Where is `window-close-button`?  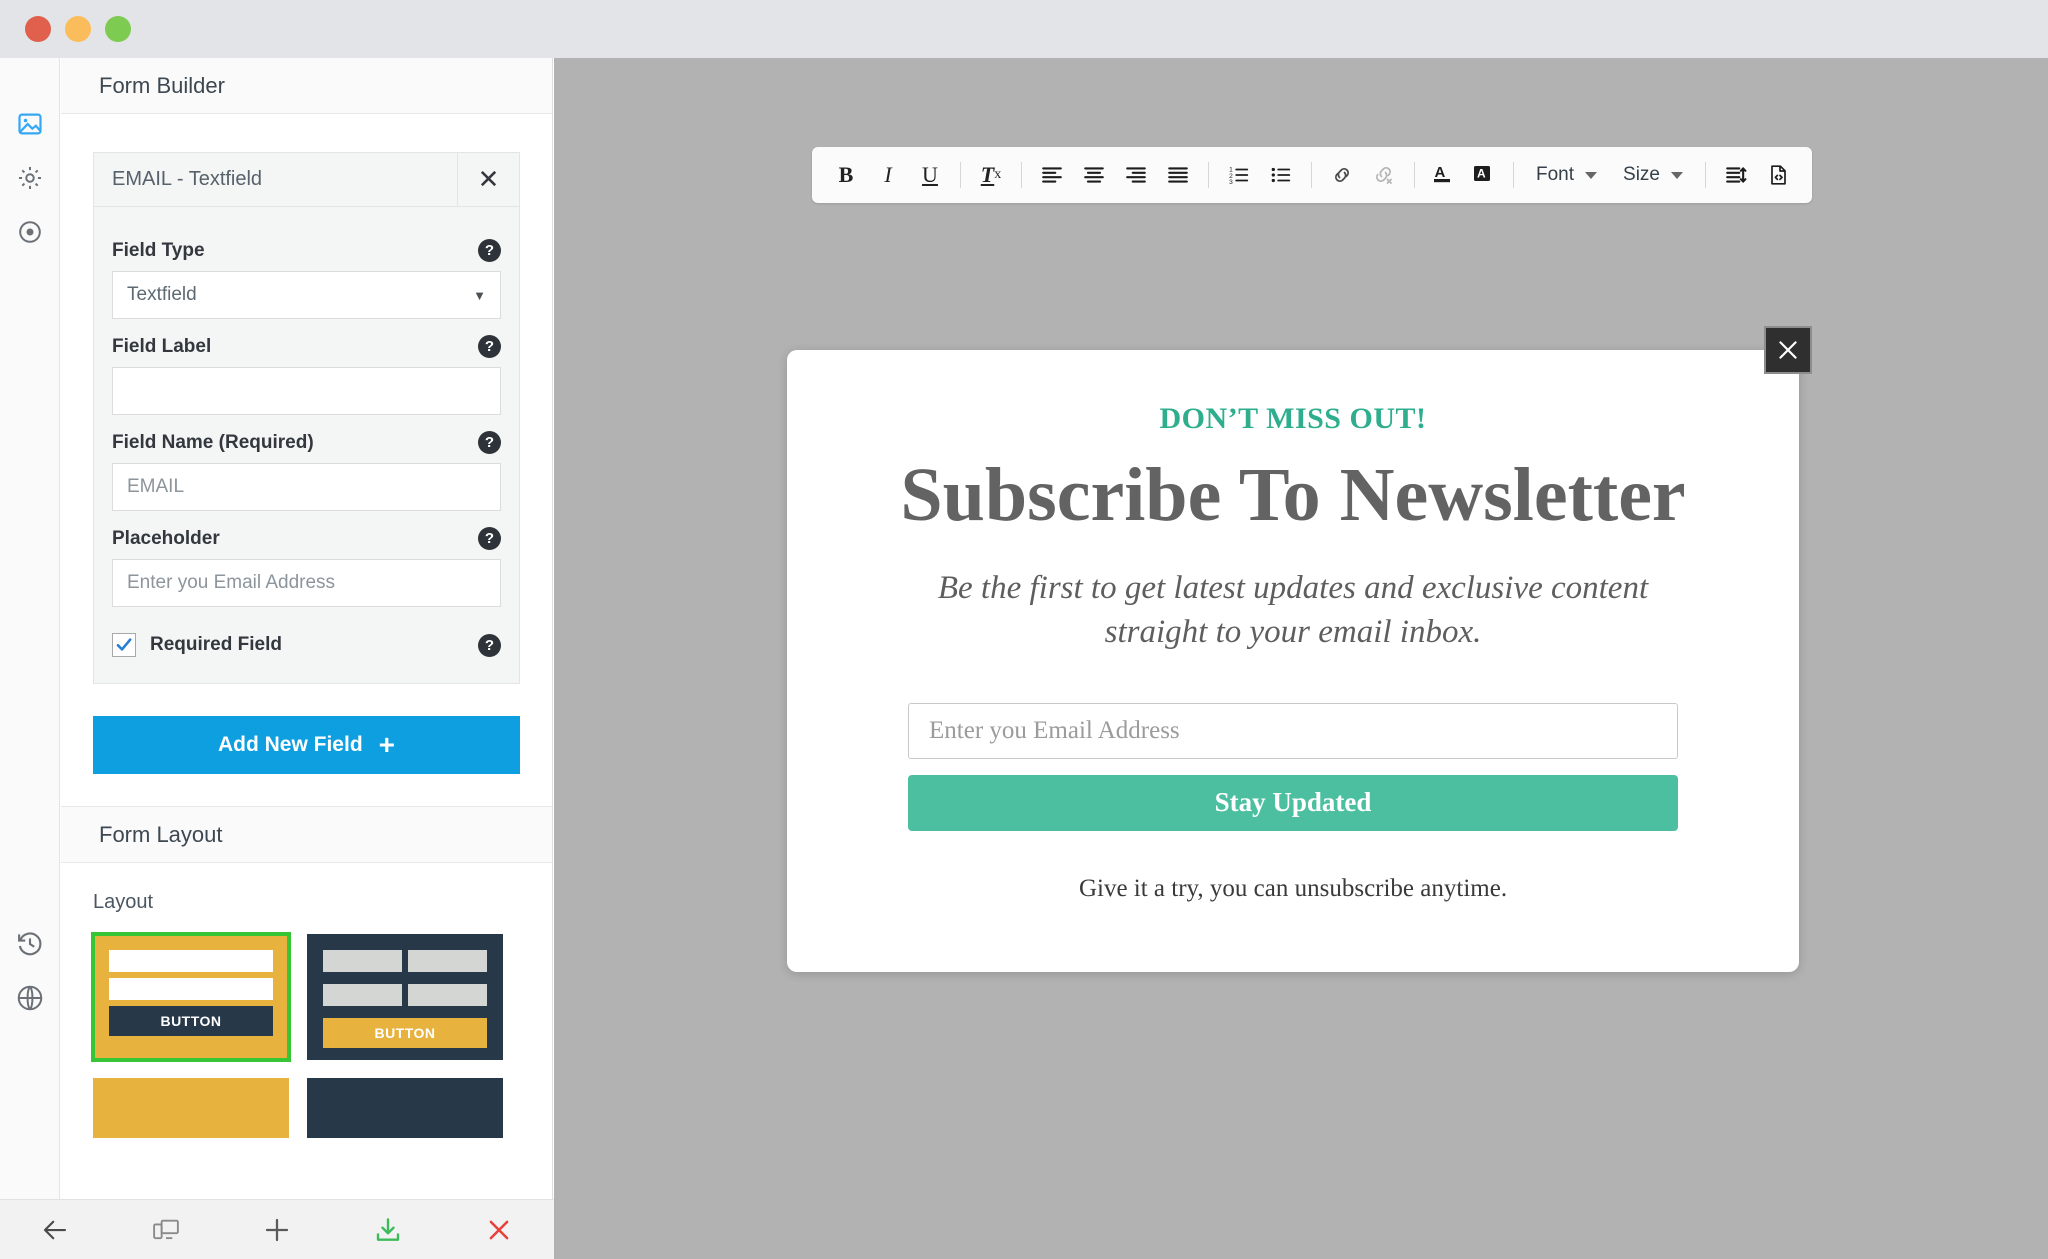
window-close-button is located at coordinates (38, 29).